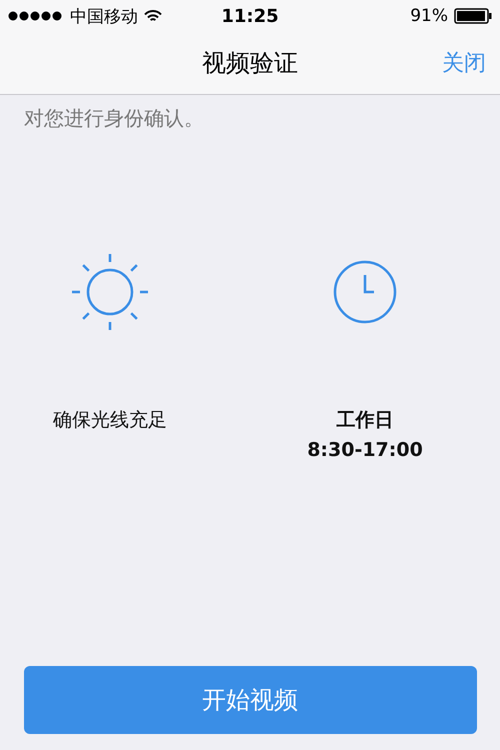 This screenshot has height=750, width=500. I want to click on signal-icon, so click(36, 16).